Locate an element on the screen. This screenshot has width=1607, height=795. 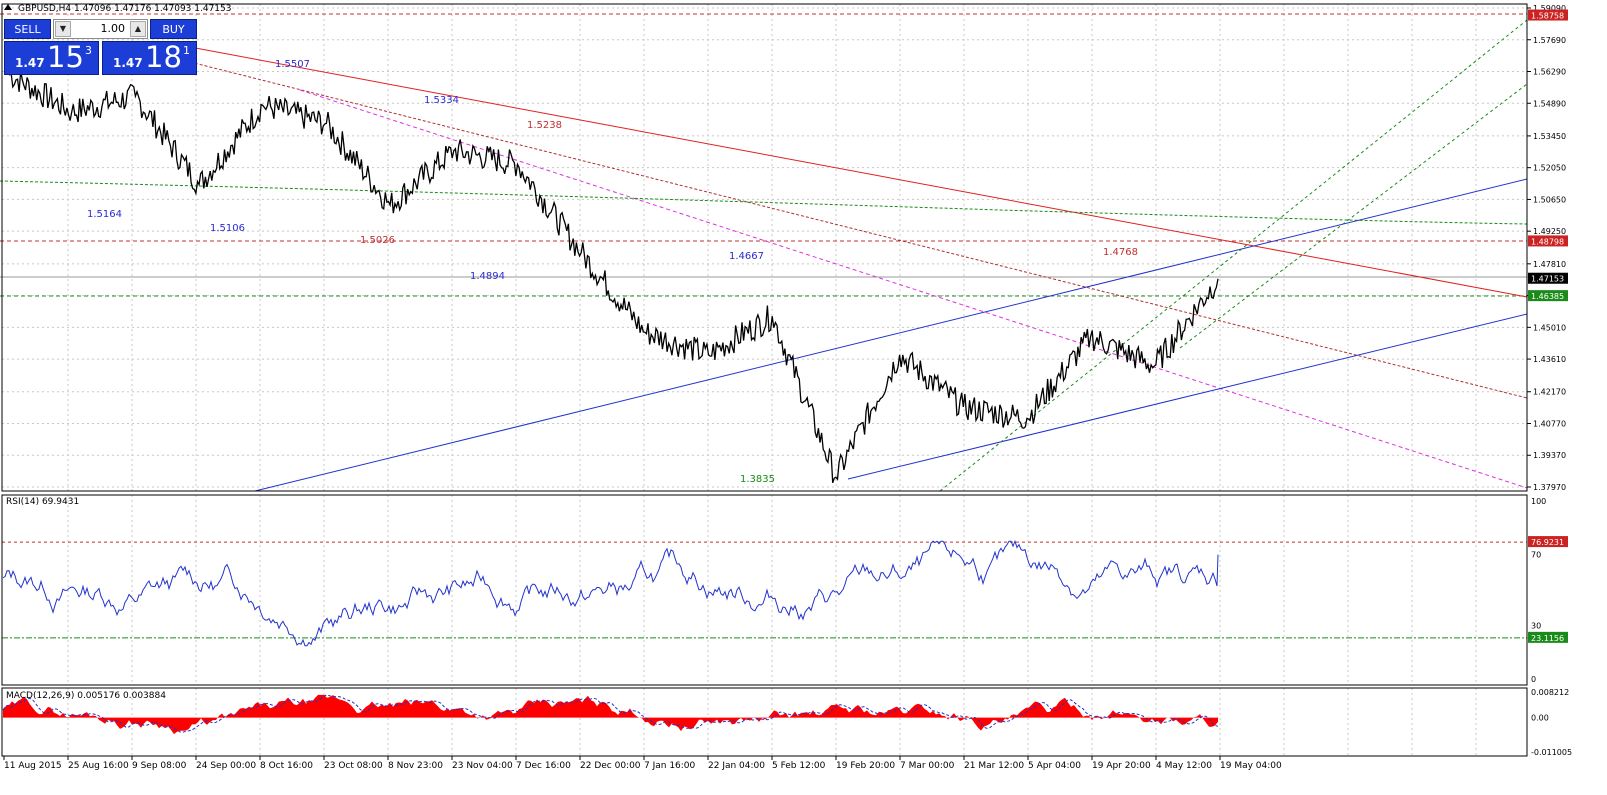
time-tick-label: 23 Oct 08:00 is located at coordinates (353, 766).